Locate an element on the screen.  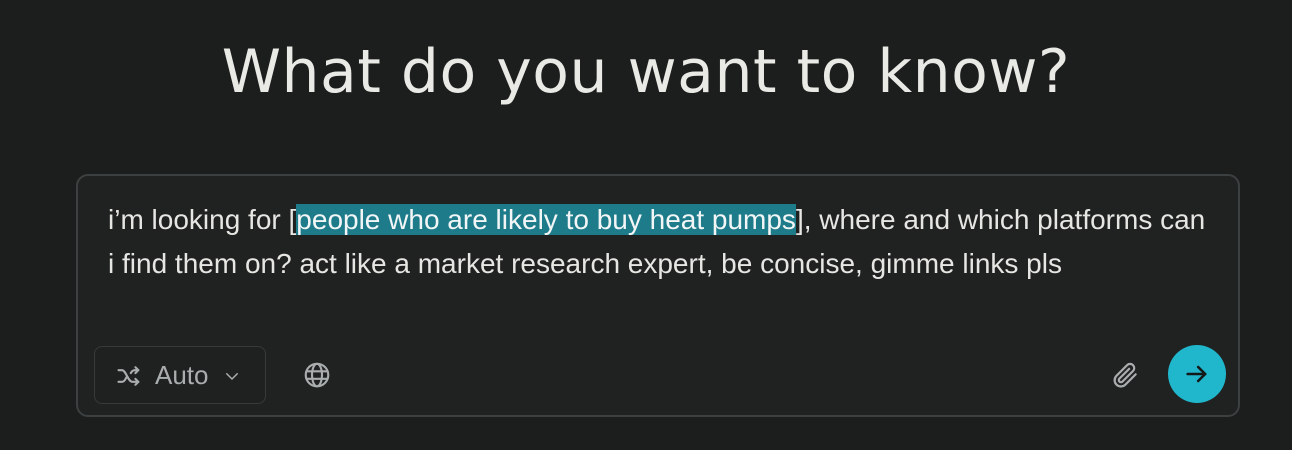
mode-label: Auto is located at coordinates (182, 375).